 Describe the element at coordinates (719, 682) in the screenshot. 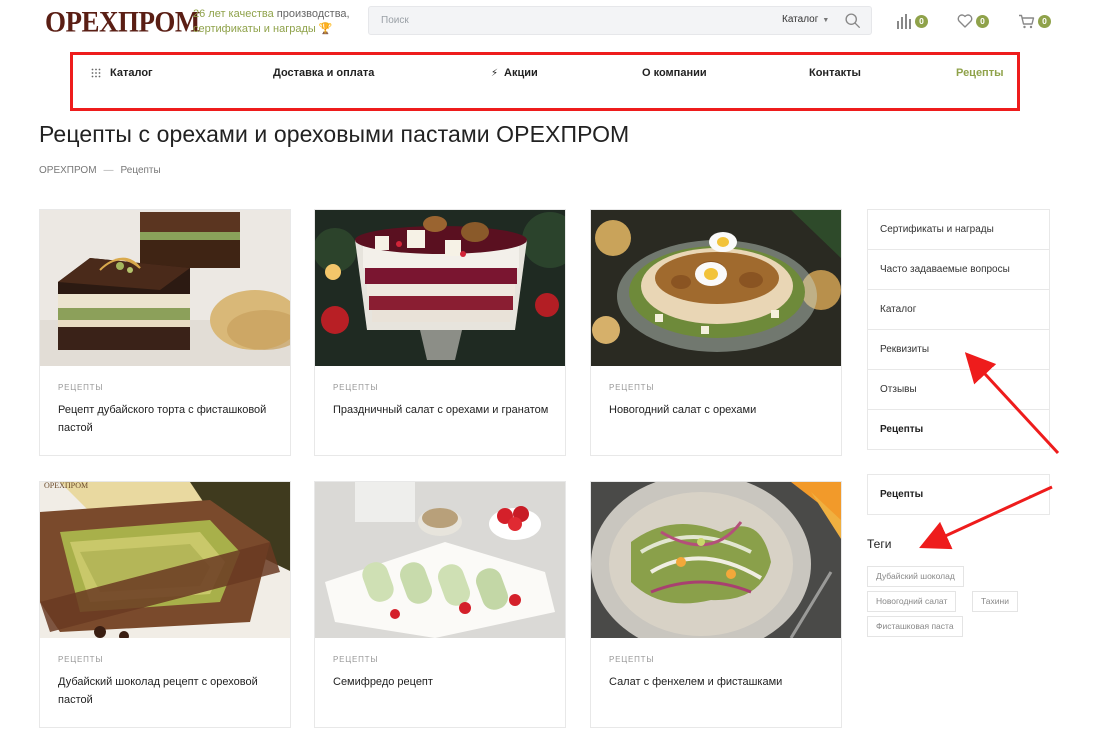

I see `recipe-title: Салат с фенхелем и фисташками` at that location.